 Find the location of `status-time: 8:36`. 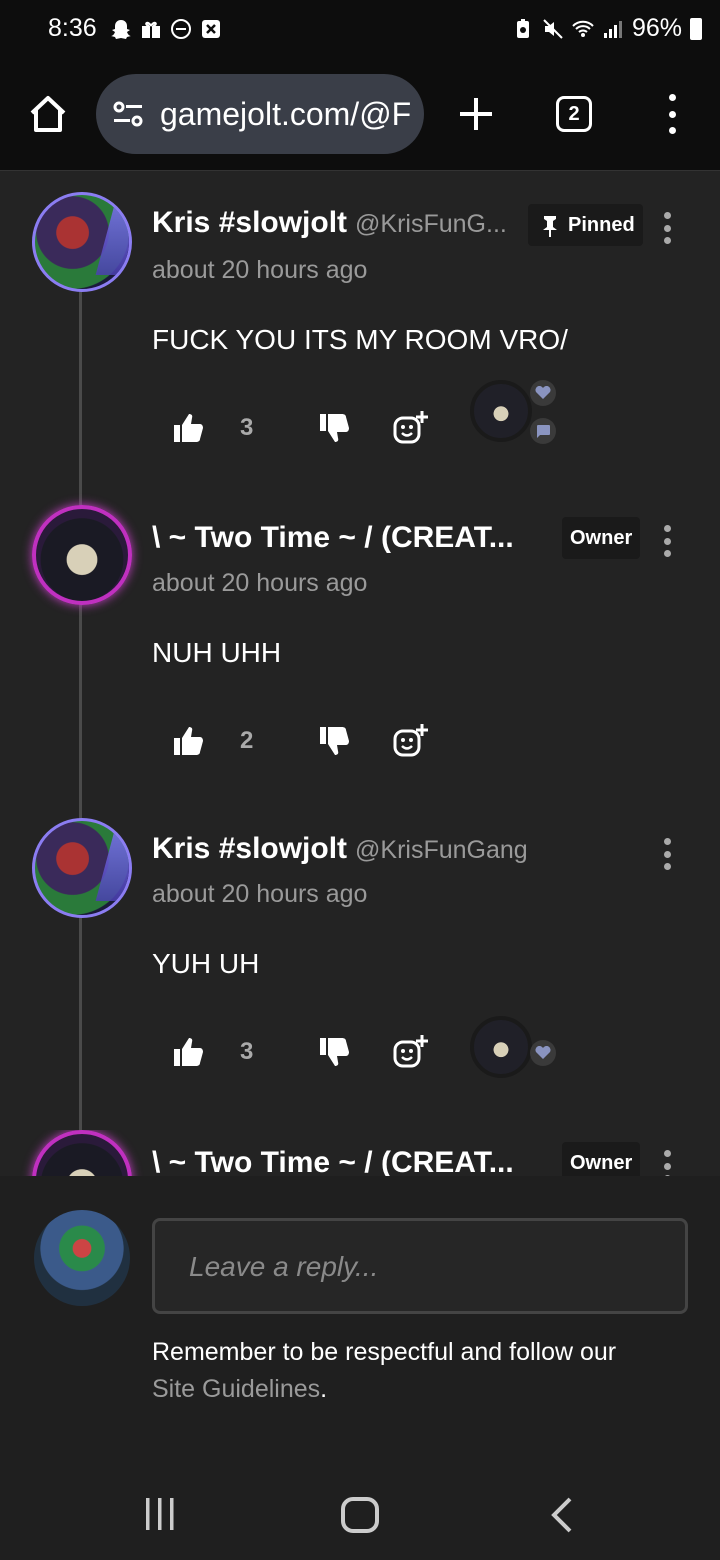

status-time: 8:36 is located at coordinates (72, 28).